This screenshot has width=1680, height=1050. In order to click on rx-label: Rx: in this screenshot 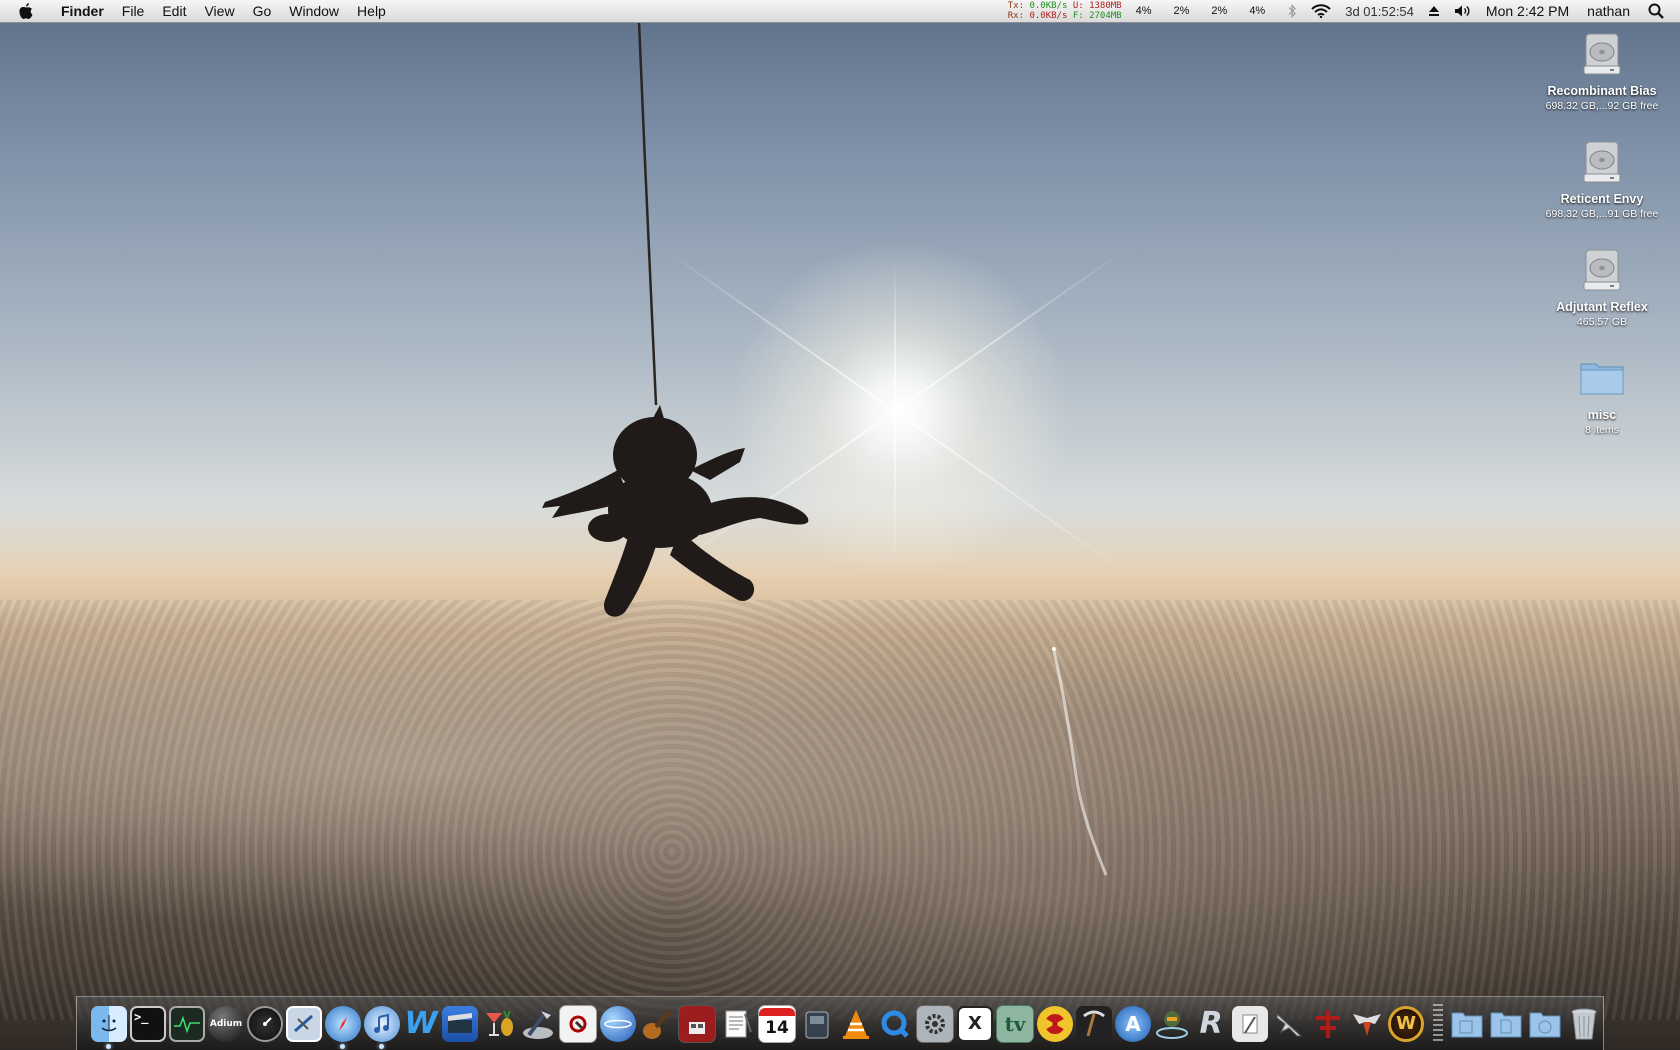, I will do `click(1016, 16)`.